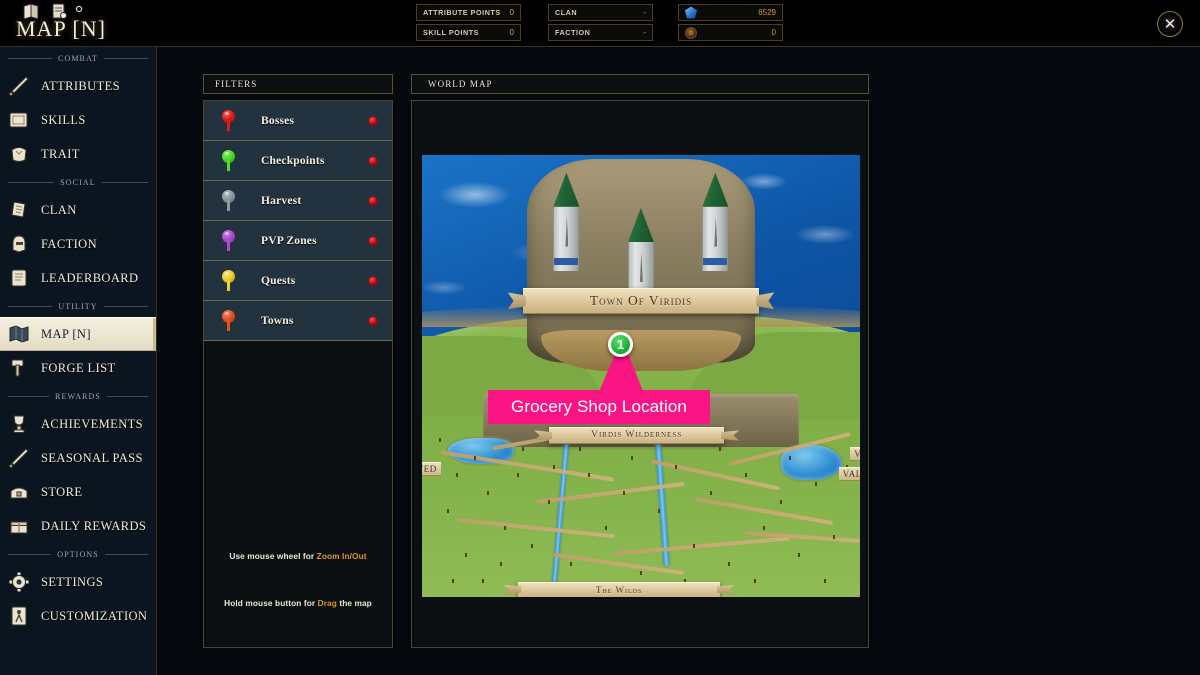  Describe the element at coordinates (451, 32) in the screenshot. I see `stat-label: SKILL POINTS` at that location.